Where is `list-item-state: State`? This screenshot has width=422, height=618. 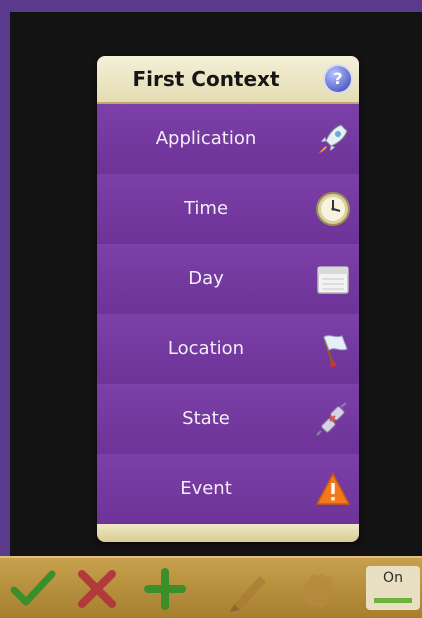
list-item-state: State is located at coordinates (228, 419).